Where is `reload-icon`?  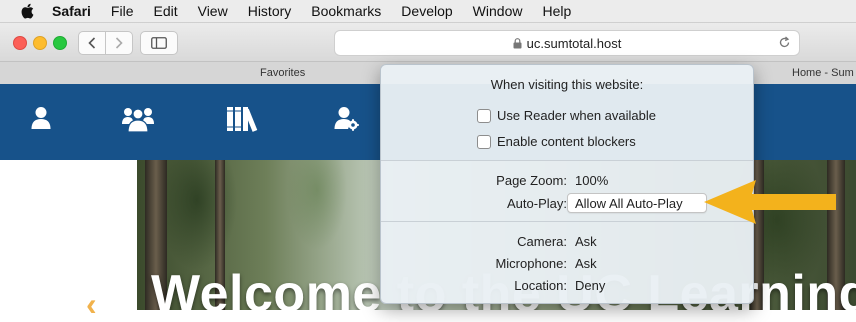
reload-icon is located at coordinates (784, 42).